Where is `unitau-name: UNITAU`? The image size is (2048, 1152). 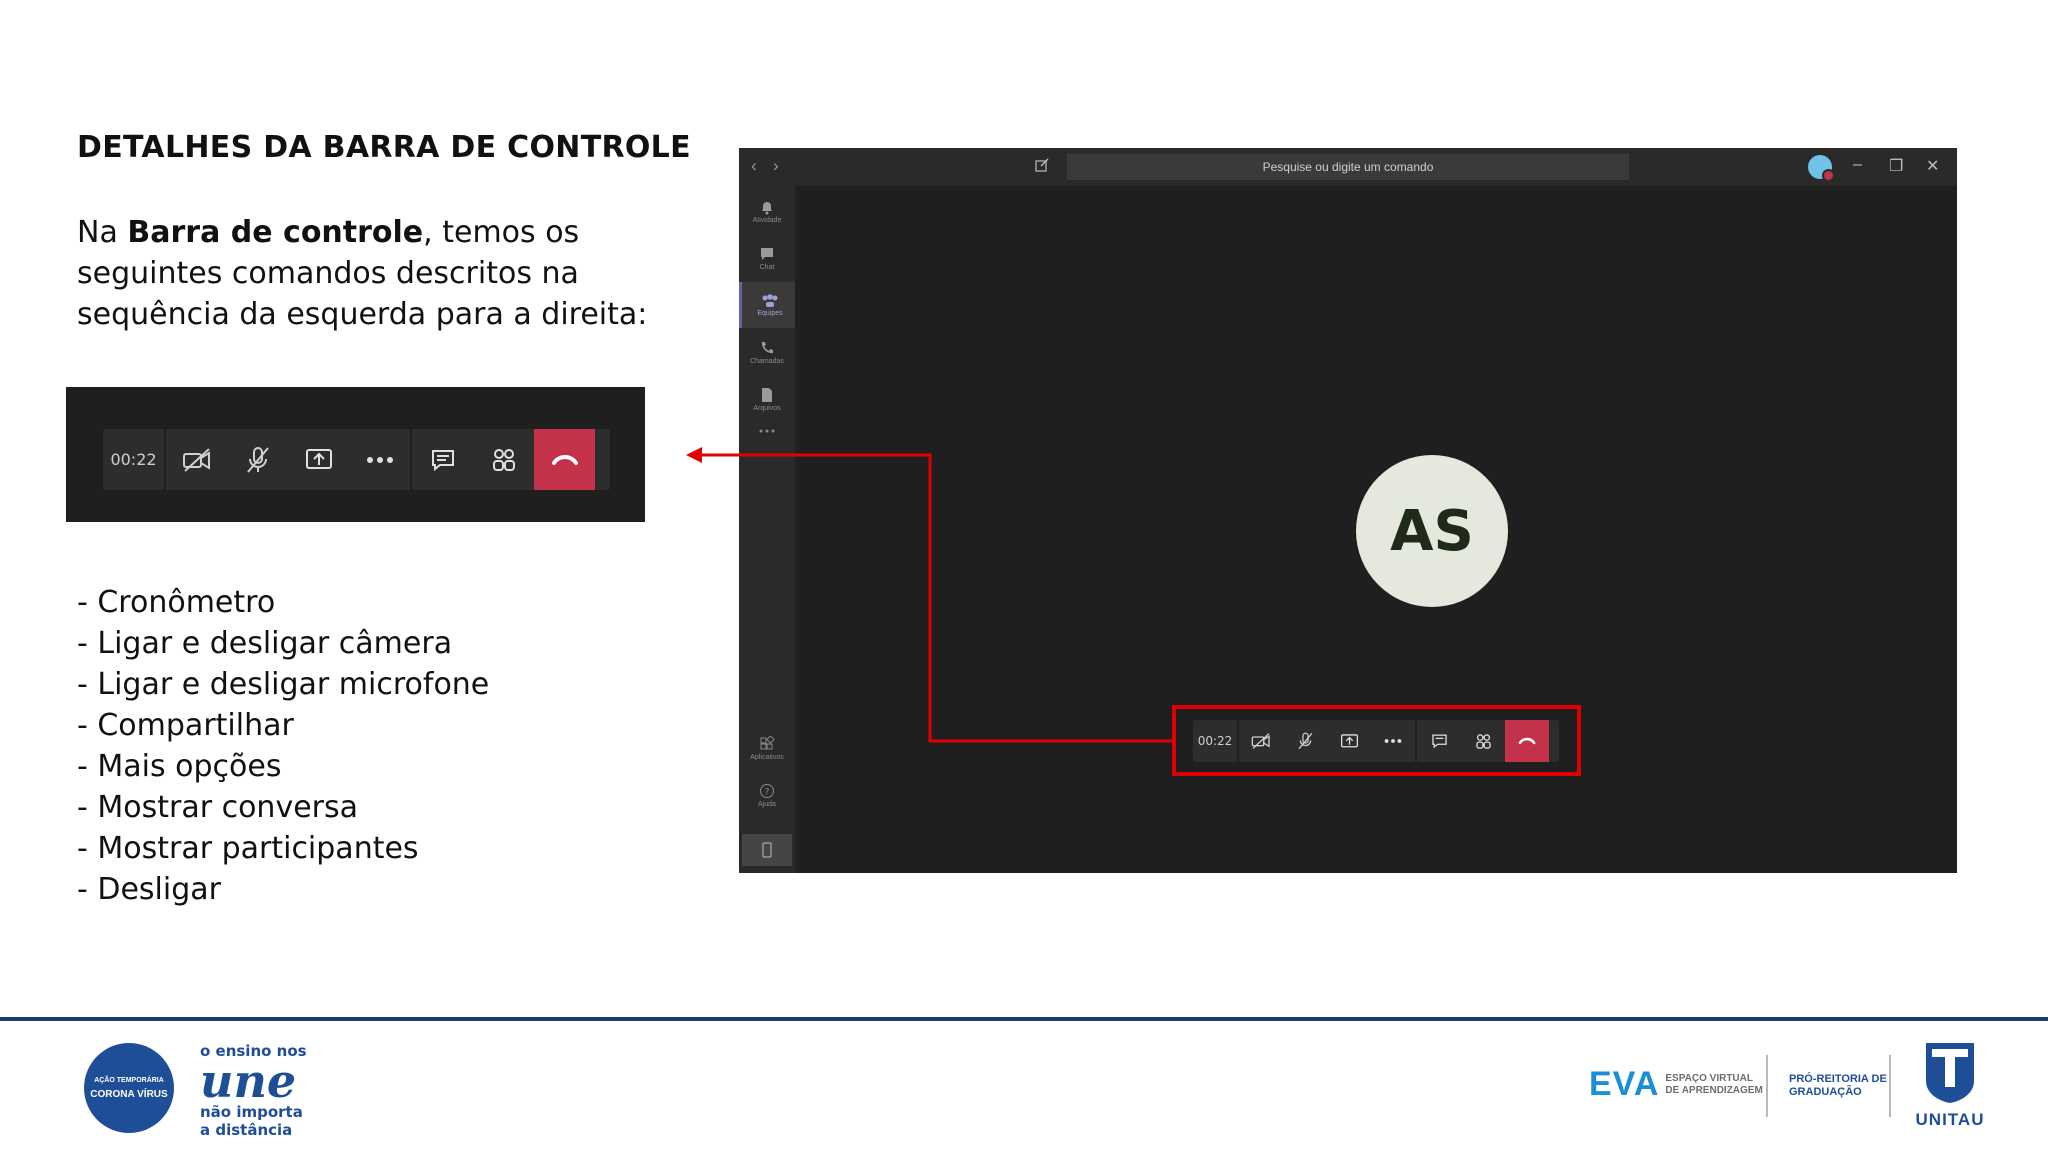
unitau-name: UNITAU is located at coordinates (1950, 1119).